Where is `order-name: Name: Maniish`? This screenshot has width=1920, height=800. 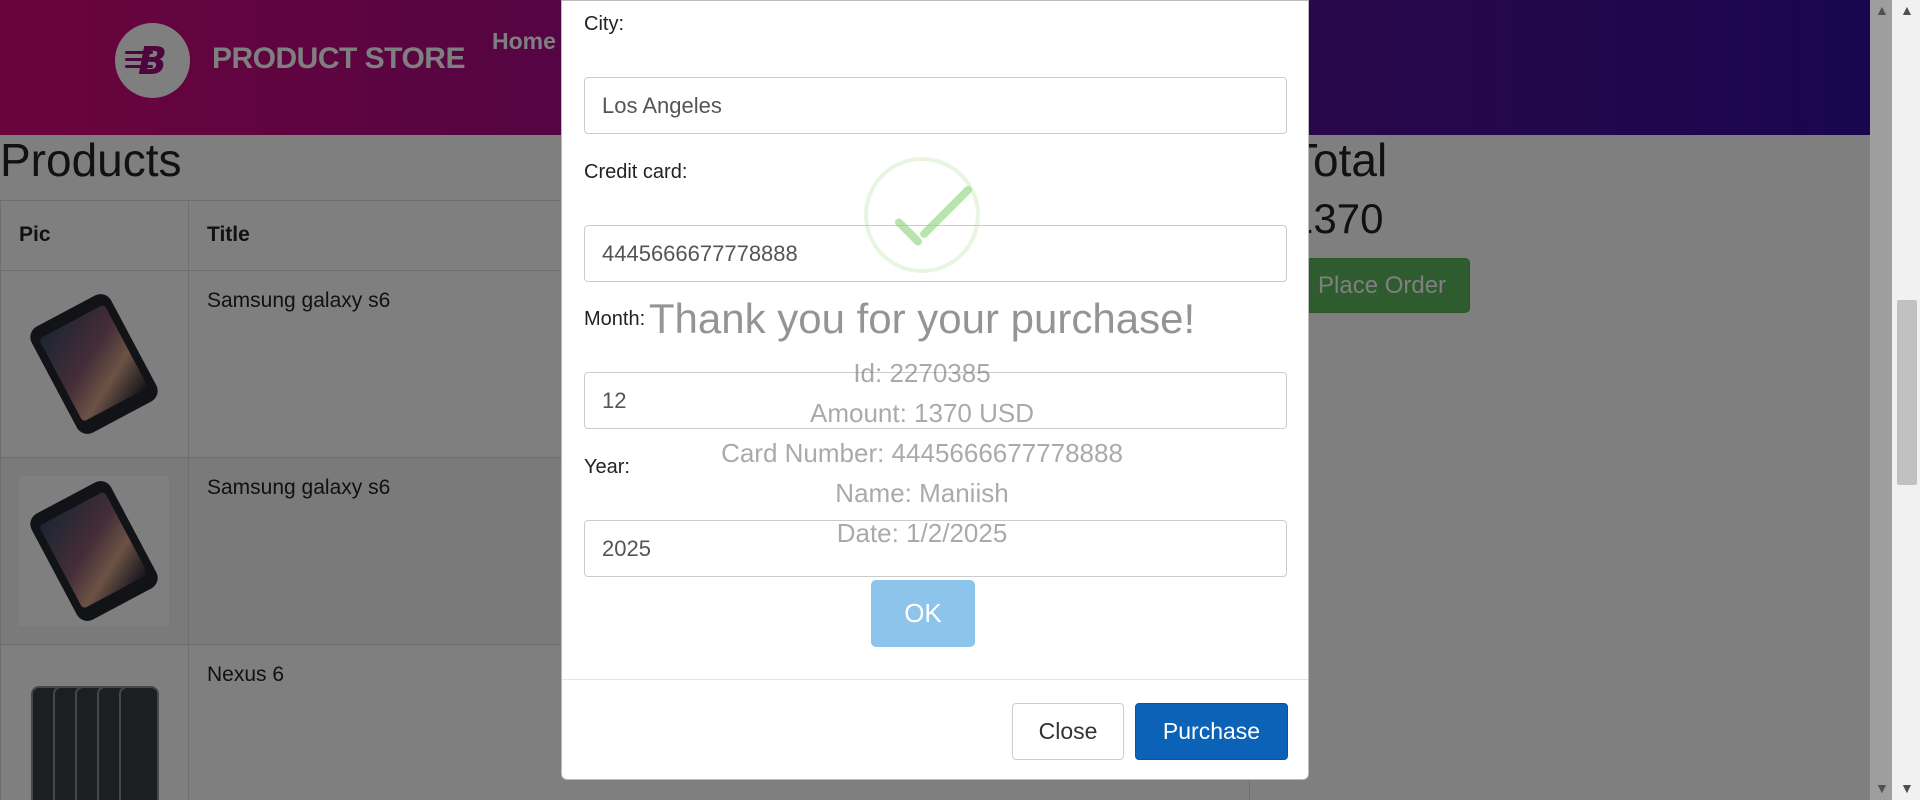 order-name: Name: Maniish is located at coordinates (922, 493).